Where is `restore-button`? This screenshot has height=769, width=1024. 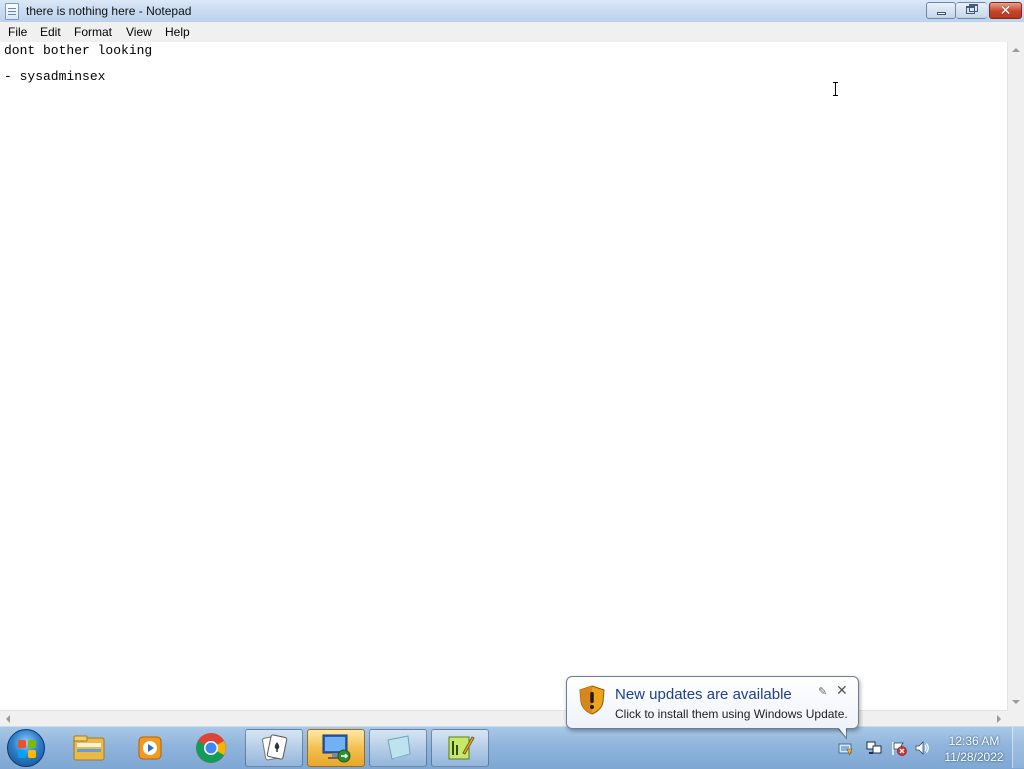
restore-button is located at coordinates (971, 10).